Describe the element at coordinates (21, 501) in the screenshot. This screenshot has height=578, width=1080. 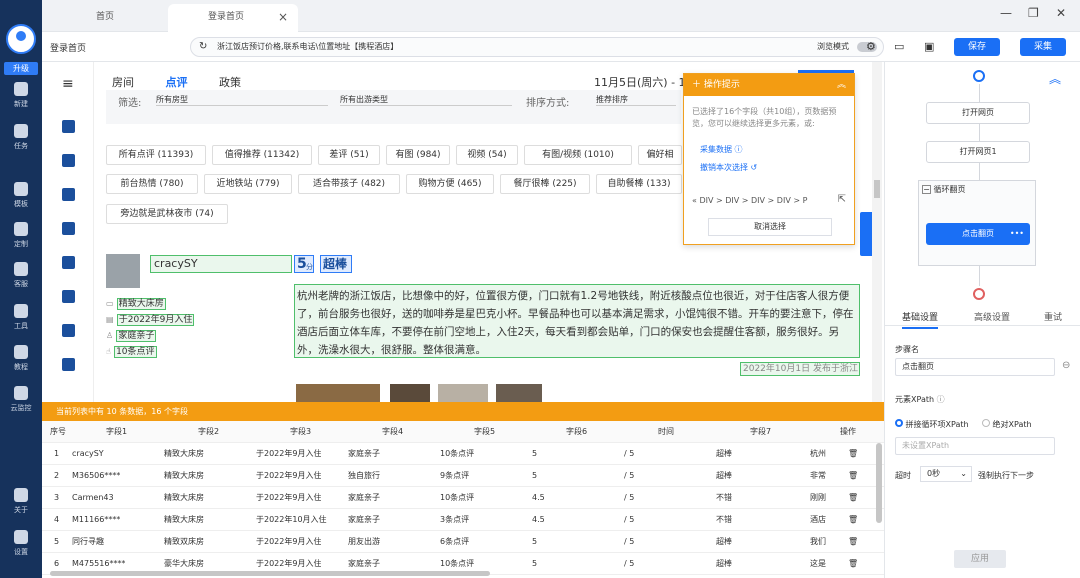
I see `nav-about: 关于` at that location.